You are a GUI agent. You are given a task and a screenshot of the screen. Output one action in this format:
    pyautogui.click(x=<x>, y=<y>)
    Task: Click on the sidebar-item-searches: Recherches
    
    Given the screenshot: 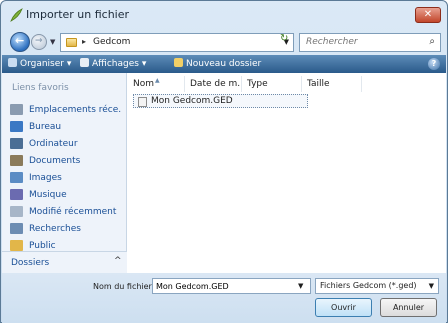 What is the action you would take?
    pyautogui.click(x=66, y=228)
    